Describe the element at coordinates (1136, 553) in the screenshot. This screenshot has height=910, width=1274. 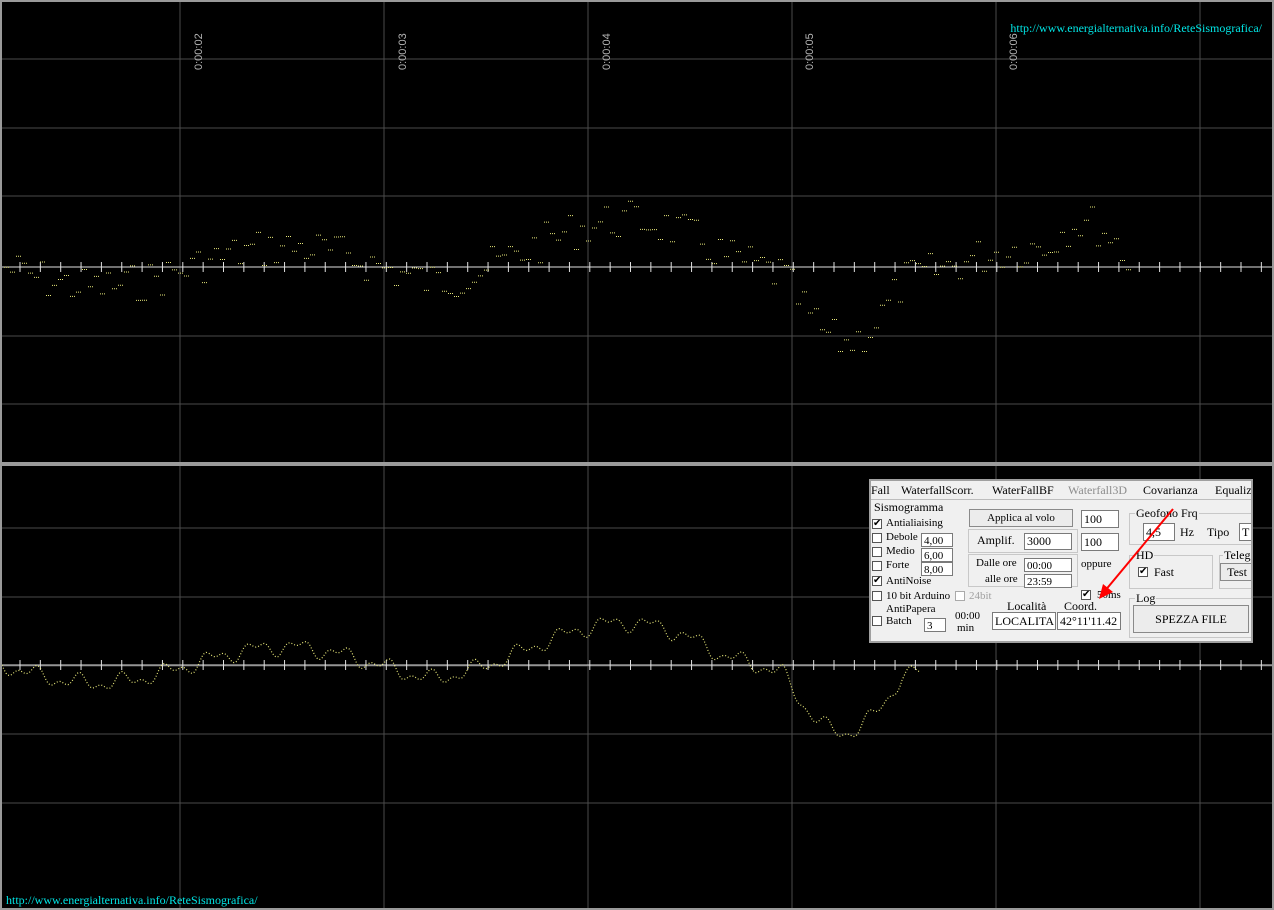
I see `annotation-arrow` at that location.